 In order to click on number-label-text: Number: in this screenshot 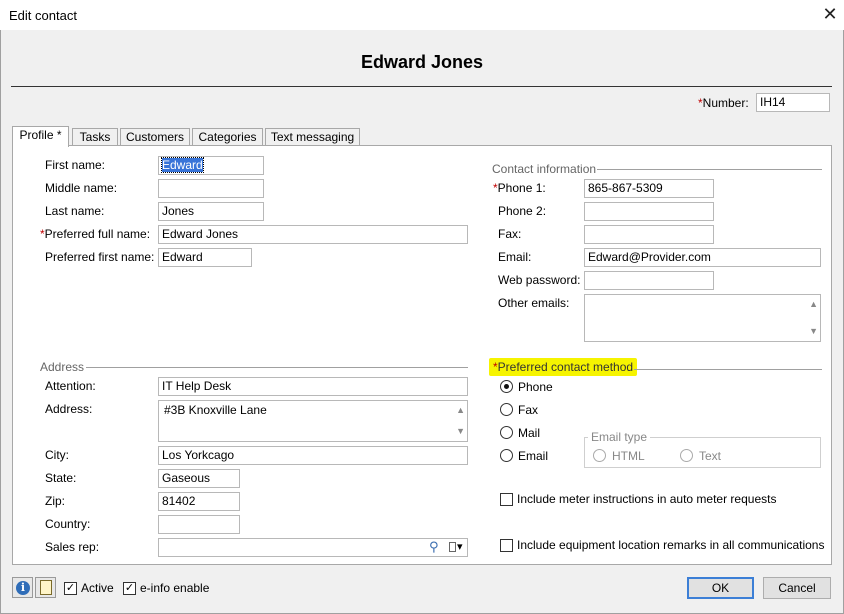, I will do `click(725, 103)`.